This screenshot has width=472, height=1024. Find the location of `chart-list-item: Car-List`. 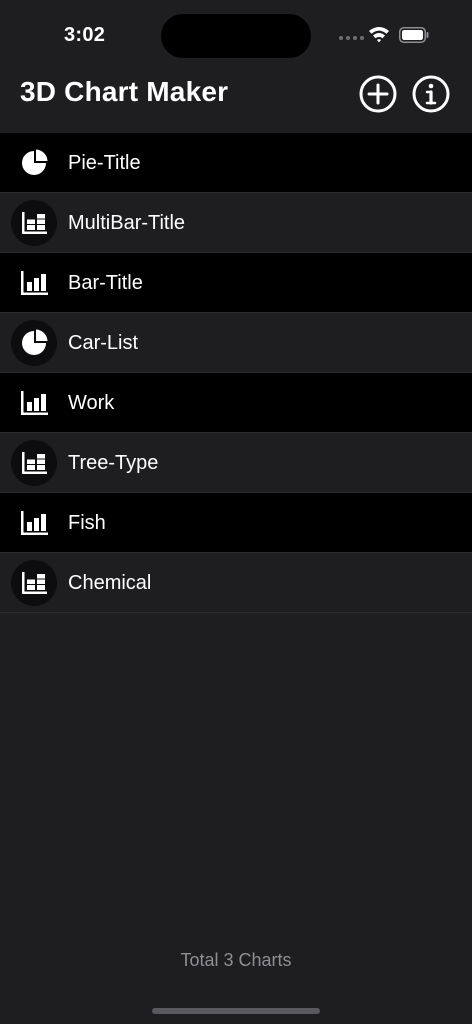

chart-list-item: Car-List is located at coordinates (236, 343).